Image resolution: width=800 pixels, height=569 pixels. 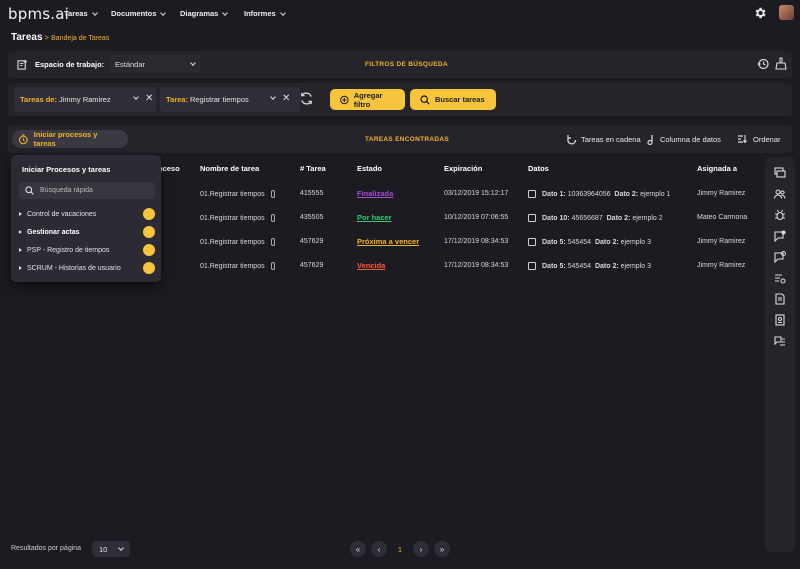 I want to click on report-icon, so click(x=780, y=320).